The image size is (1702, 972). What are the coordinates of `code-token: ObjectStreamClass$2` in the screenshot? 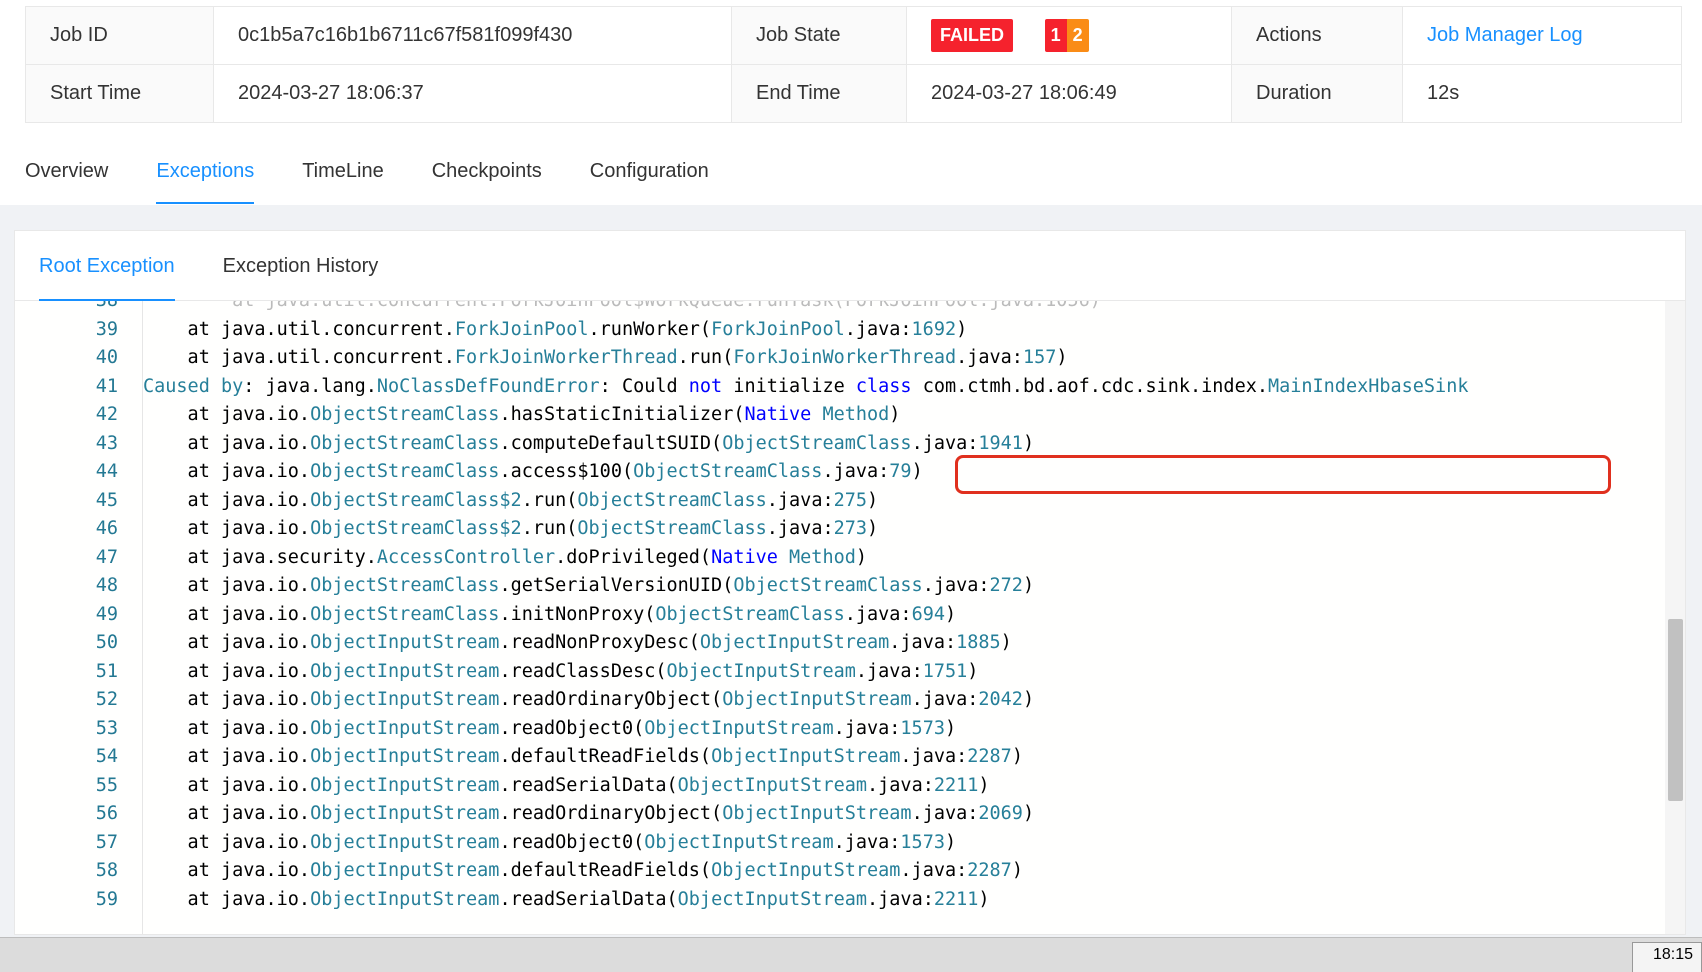 It's located at (416, 500).